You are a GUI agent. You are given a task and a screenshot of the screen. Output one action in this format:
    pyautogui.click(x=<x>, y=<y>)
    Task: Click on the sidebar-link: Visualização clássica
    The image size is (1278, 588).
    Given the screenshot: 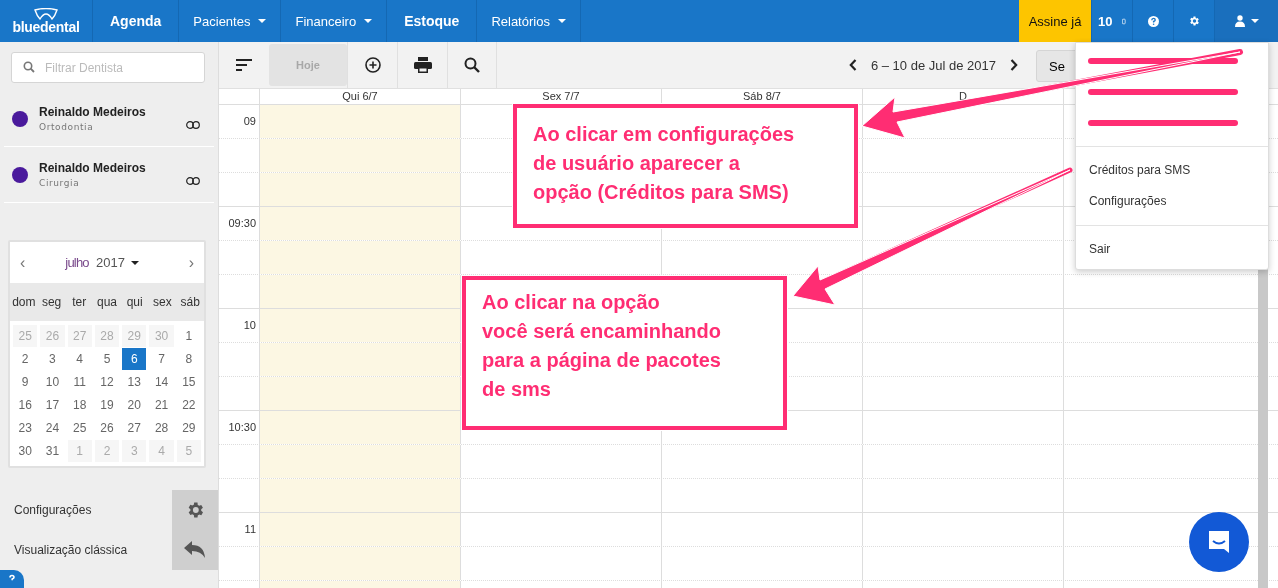 What is the action you would take?
    pyautogui.click(x=86, y=550)
    